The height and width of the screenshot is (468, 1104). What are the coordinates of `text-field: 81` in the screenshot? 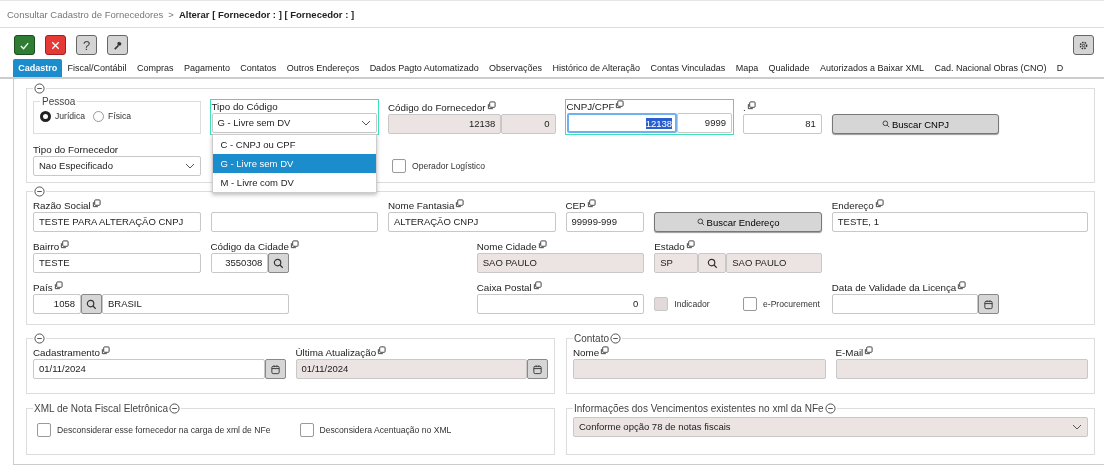 It's located at (782, 124).